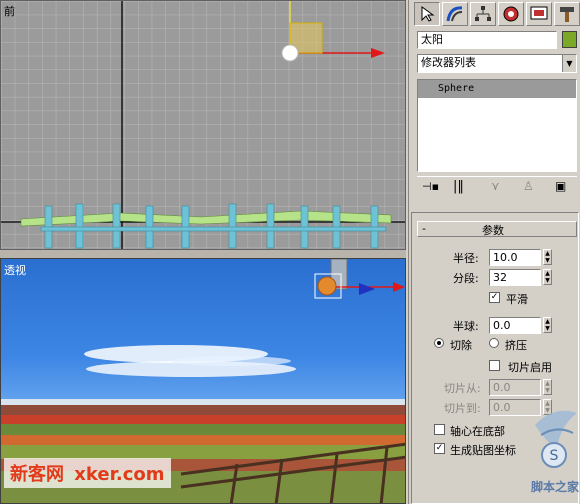 Image resolution: width=580 pixels, height=504 pixels. I want to click on base-to-pivot-label: 轴心在底部, so click(477, 431).